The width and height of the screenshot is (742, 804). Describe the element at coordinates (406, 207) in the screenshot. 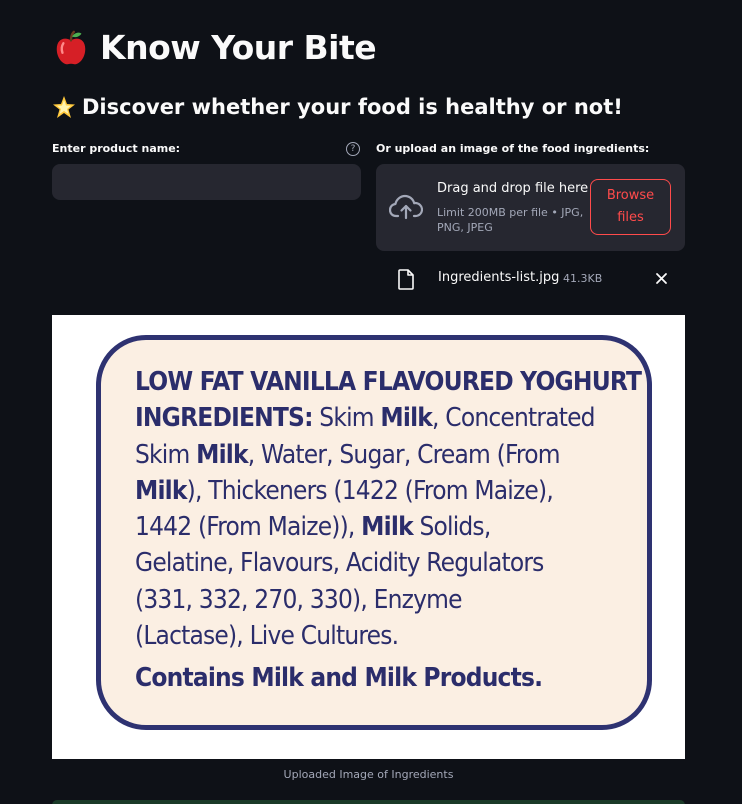

I see `cloud-upload-icon` at that location.